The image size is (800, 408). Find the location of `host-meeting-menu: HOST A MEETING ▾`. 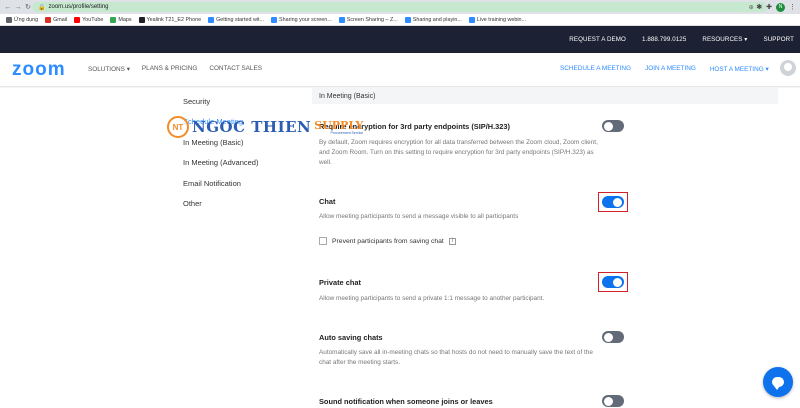

host-meeting-menu: HOST A MEETING ▾ is located at coordinates (739, 69).